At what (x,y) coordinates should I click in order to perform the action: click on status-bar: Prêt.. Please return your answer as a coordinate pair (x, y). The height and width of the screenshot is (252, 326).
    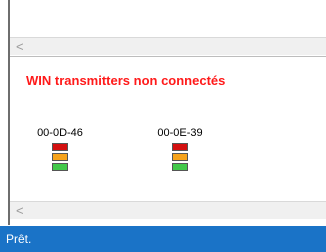
    Looking at the image, I should click on (163, 239).